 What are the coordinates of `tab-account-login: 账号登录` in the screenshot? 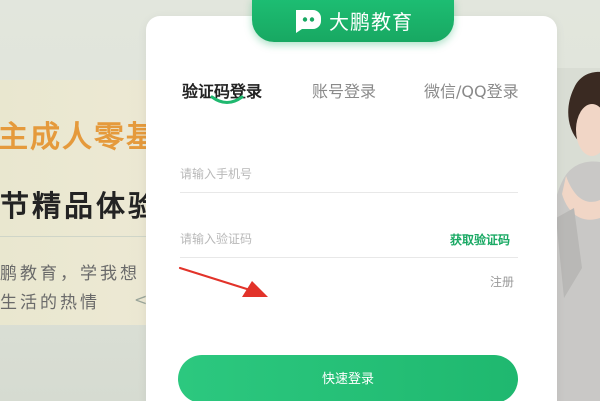 It's located at (344, 90).